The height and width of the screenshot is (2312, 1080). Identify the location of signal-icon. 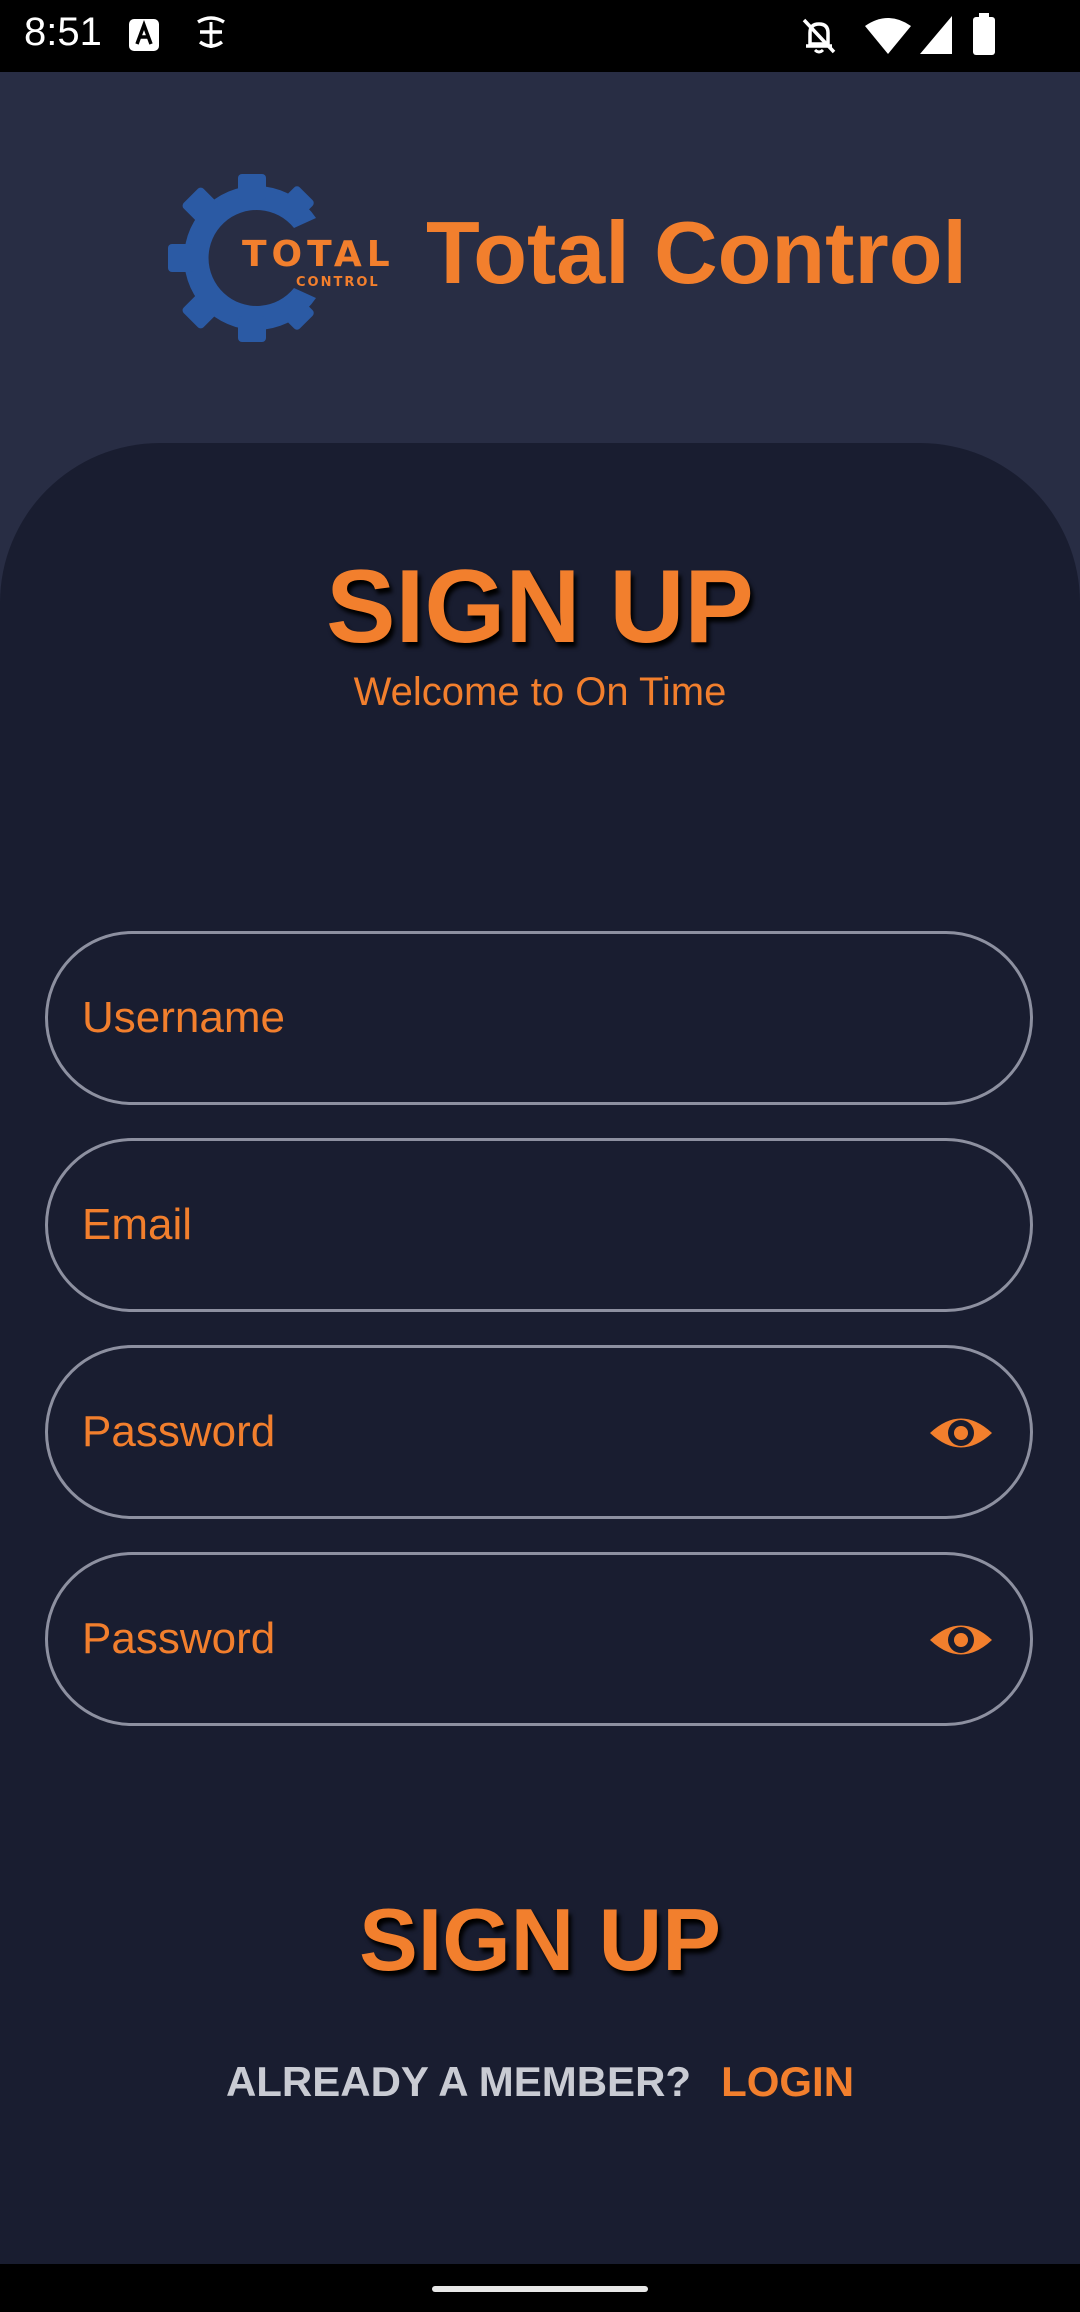
(936, 35).